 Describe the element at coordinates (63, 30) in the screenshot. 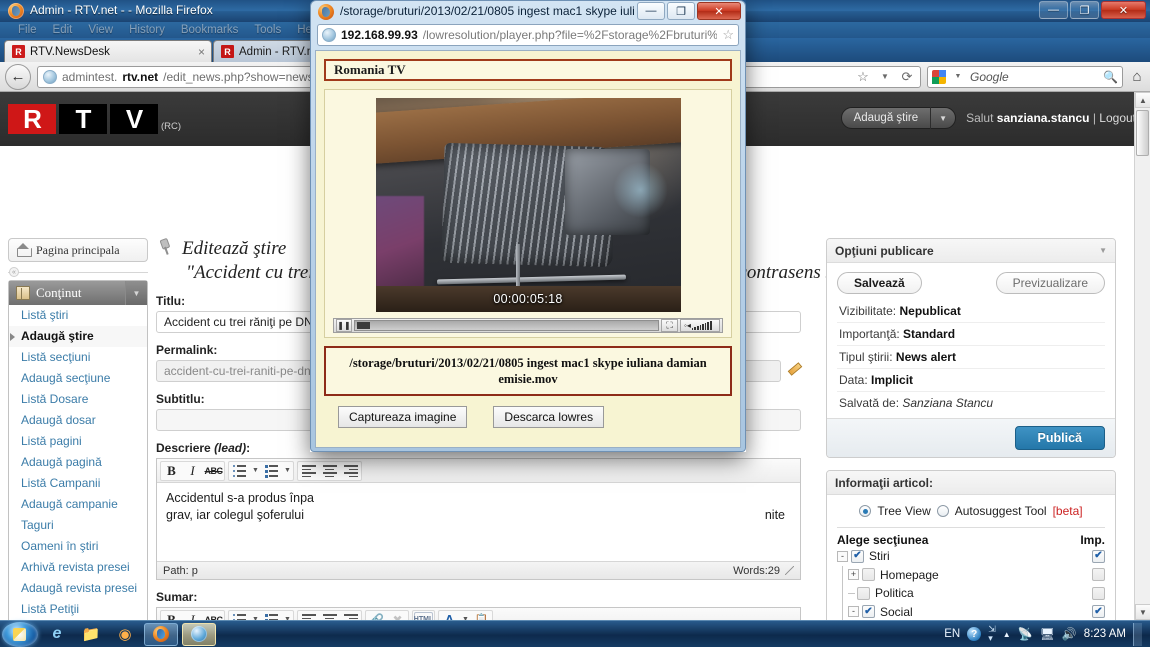

I see `menu-edit: Edit` at that location.